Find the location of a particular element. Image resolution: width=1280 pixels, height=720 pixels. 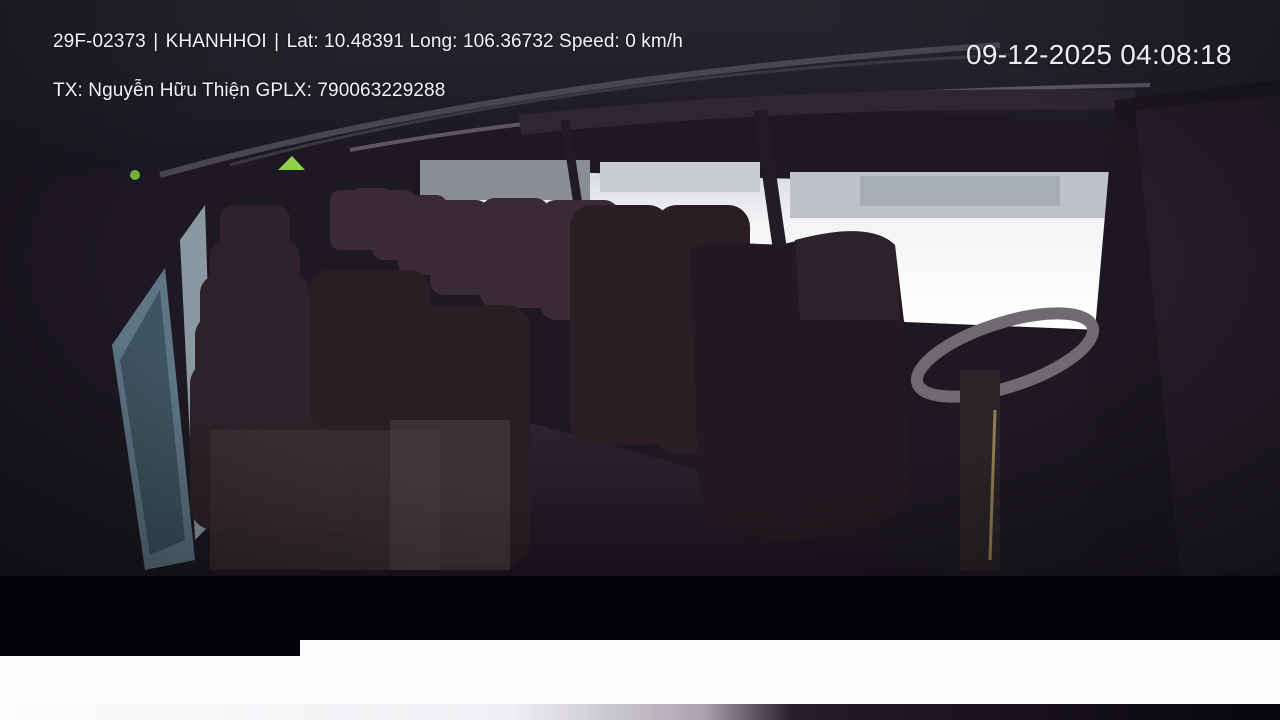

speed-label: Speed: is located at coordinates (589, 41).